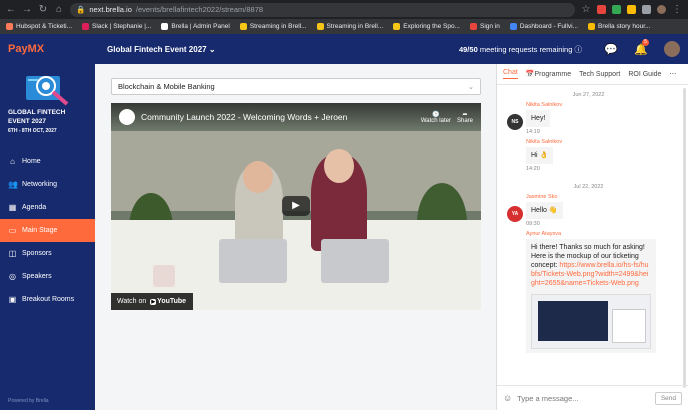  Describe the element at coordinates (507, 398) in the screenshot. I see `emoji-icon: ☺` at that location.